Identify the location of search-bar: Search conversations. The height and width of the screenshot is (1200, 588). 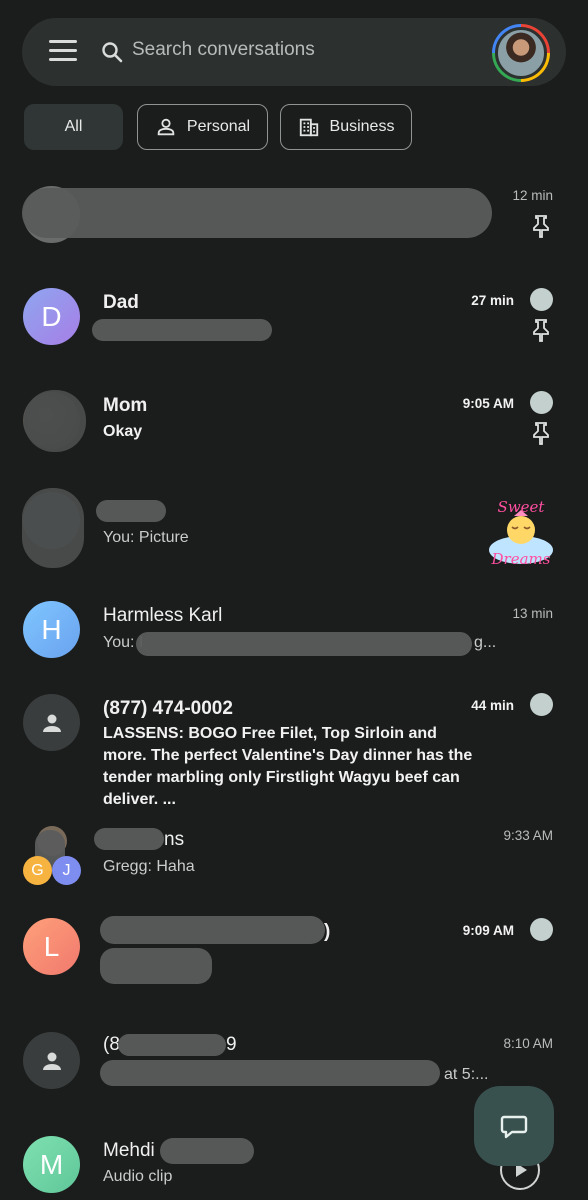
(294, 52).